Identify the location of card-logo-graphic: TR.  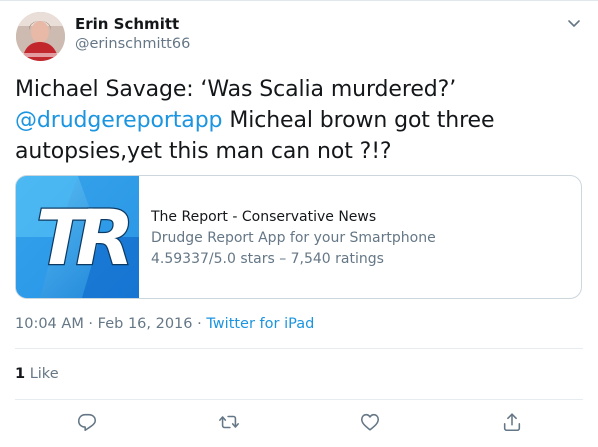
(79, 237).